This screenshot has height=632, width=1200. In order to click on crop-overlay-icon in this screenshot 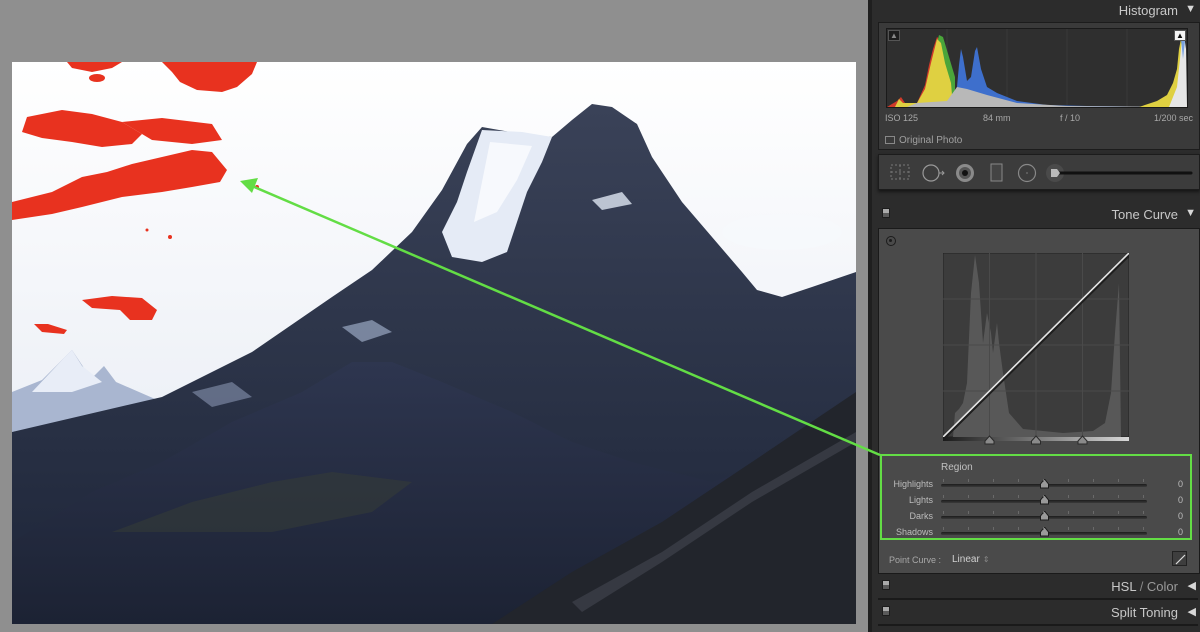, I will do `click(900, 172)`.